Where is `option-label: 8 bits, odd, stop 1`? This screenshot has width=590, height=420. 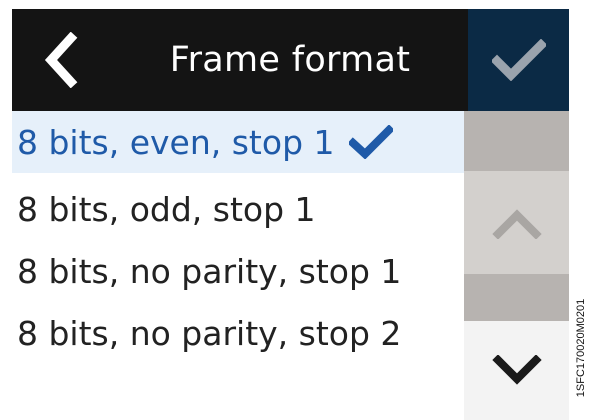 option-label: 8 bits, odd, stop 1 is located at coordinates (166, 209).